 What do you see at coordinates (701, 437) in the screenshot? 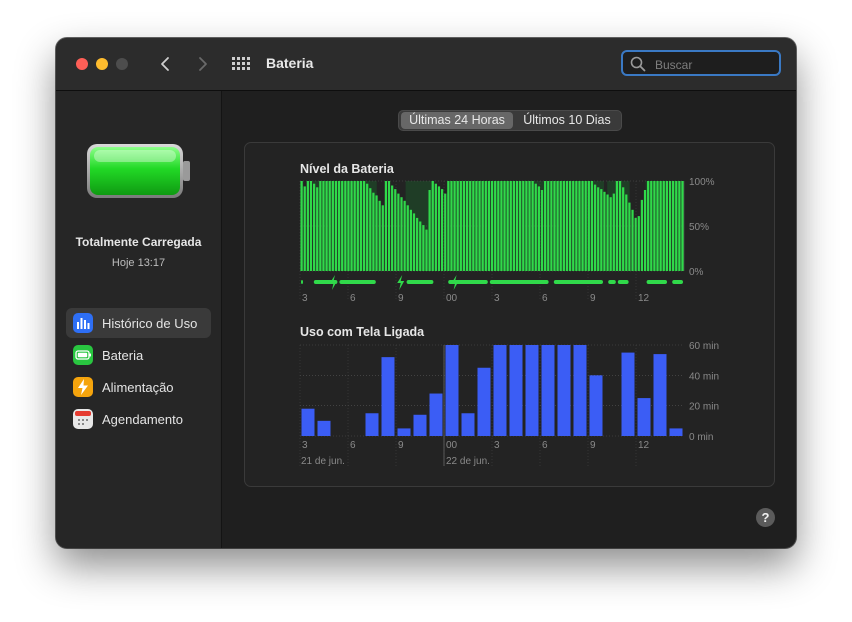
I see `y-tick-label: 0 min` at bounding box center [701, 437].